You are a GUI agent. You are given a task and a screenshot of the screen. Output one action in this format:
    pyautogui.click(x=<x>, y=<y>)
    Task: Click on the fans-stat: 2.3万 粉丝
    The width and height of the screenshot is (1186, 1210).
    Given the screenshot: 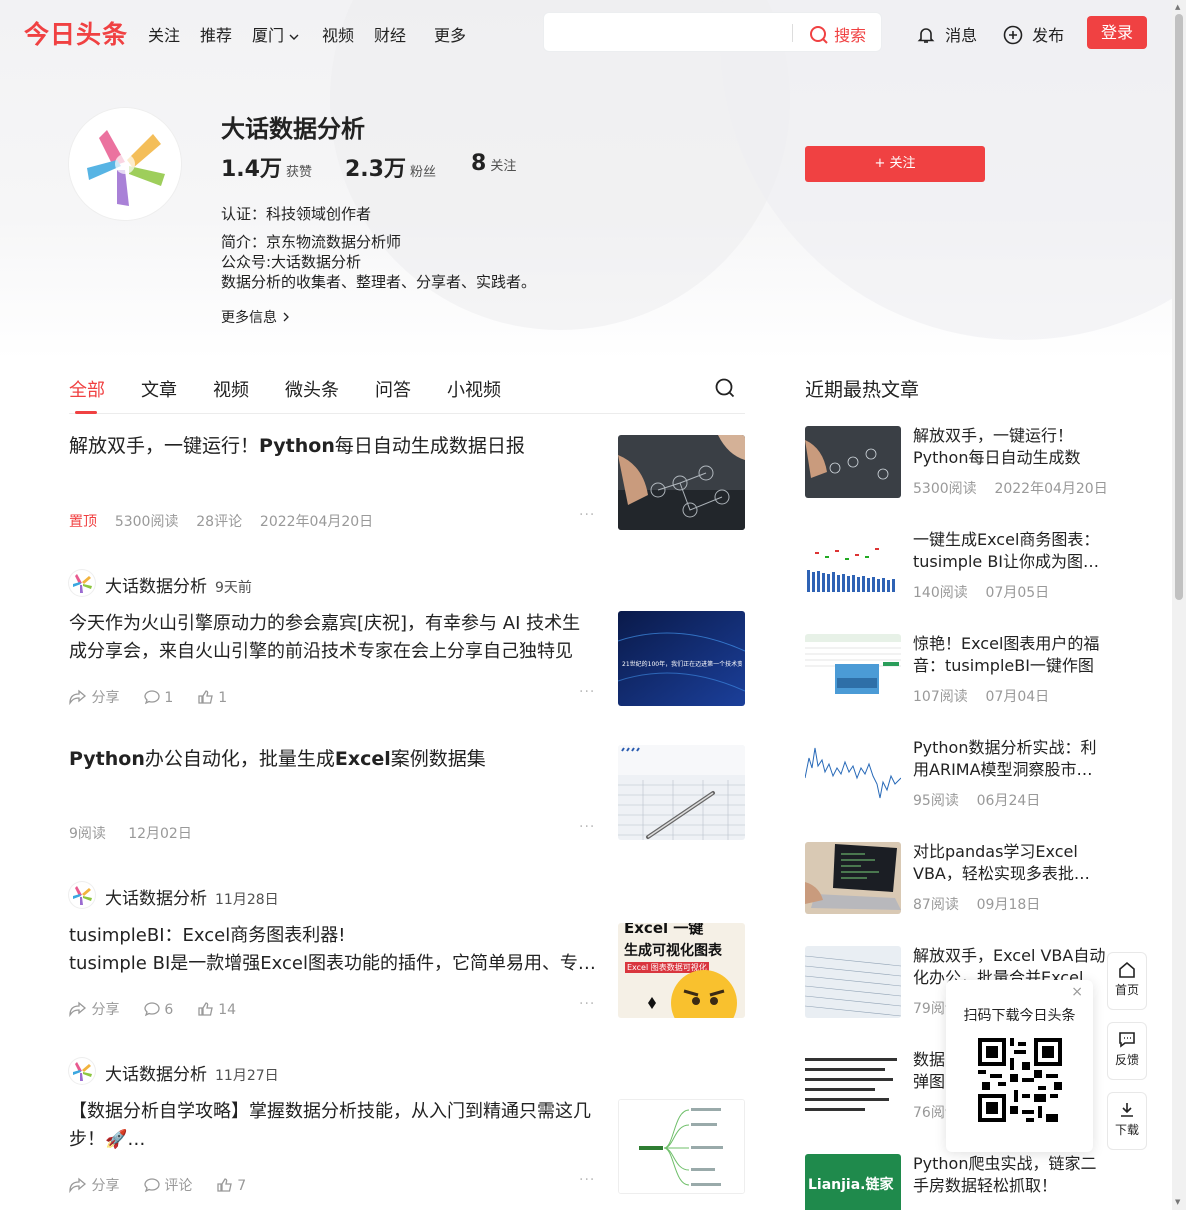 What is the action you would take?
    pyautogui.click(x=390, y=167)
    